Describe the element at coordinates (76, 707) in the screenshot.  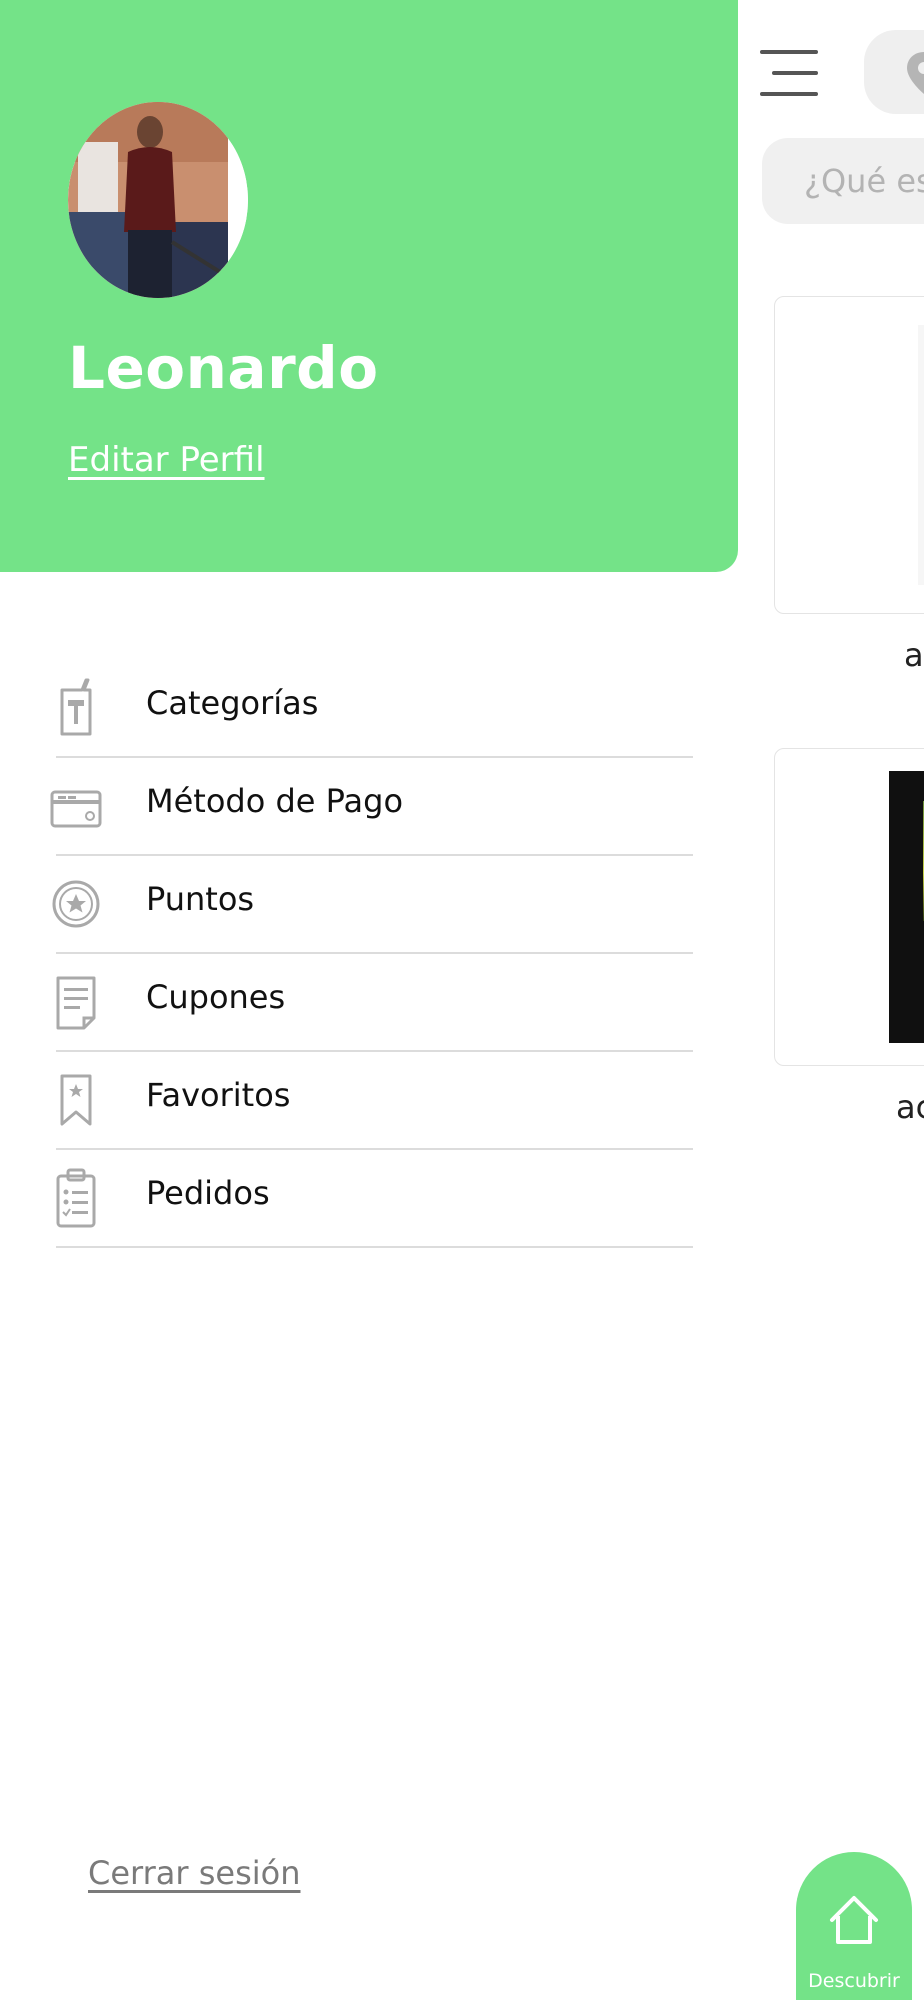
I see `drink-category-icon` at that location.